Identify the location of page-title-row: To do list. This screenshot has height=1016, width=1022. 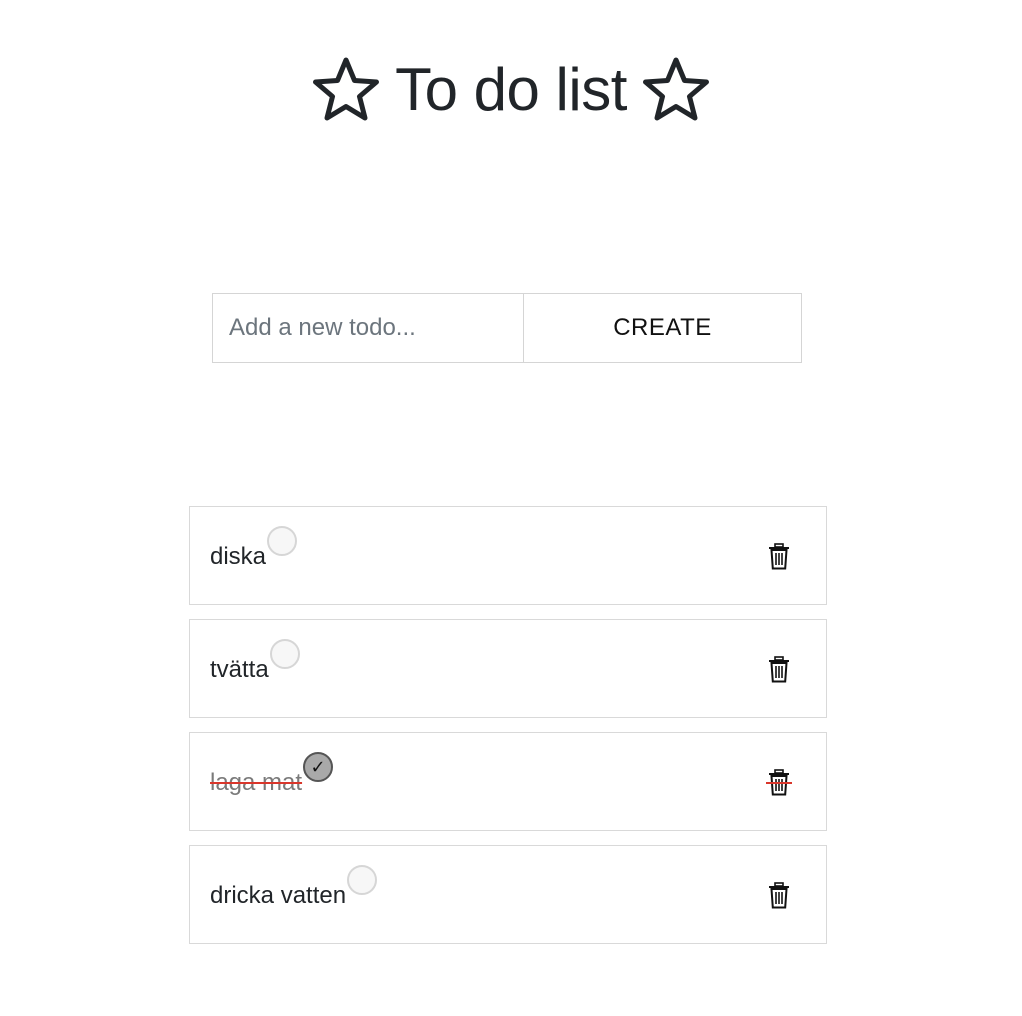
(511, 90).